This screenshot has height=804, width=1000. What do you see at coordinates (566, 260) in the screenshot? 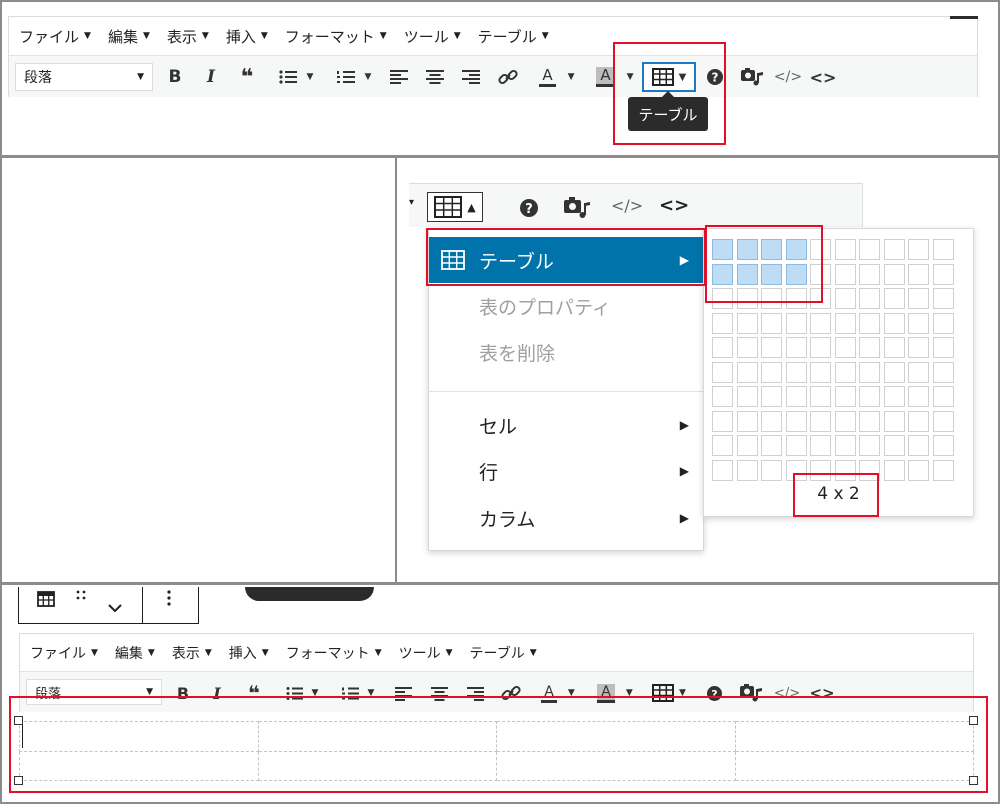
I see `menu-item-table: テーブル ▶` at bounding box center [566, 260].